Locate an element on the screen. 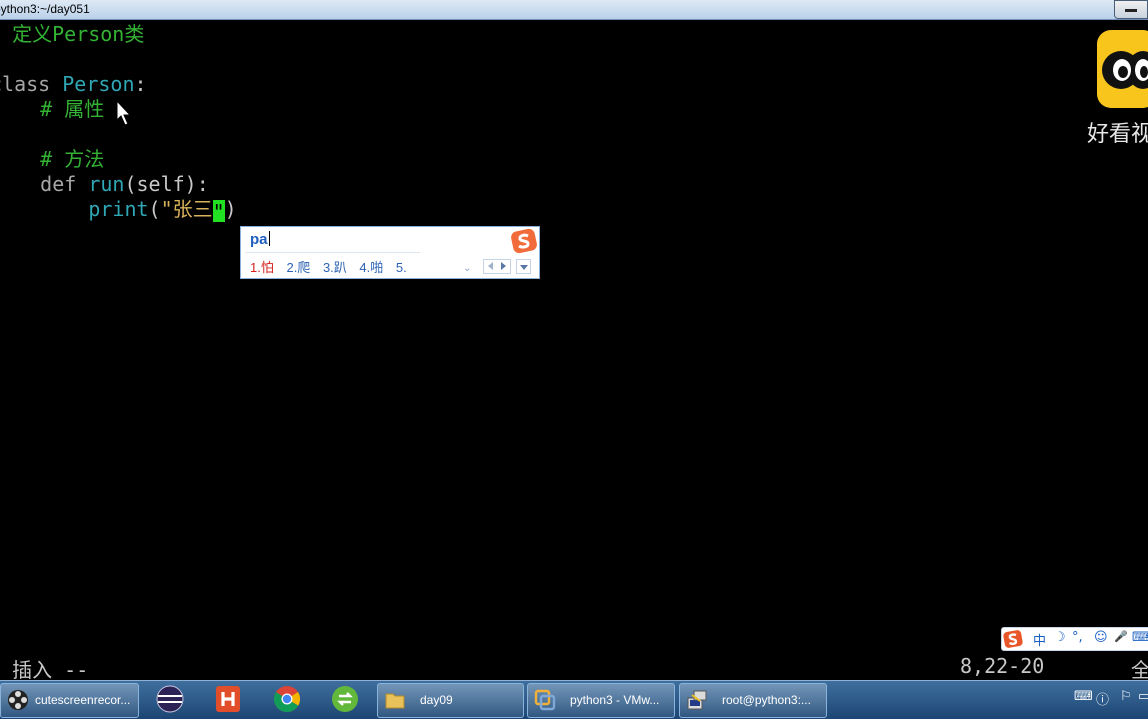 This screenshot has height=719, width=1148. code-token: "张三 is located at coordinates (186, 209).